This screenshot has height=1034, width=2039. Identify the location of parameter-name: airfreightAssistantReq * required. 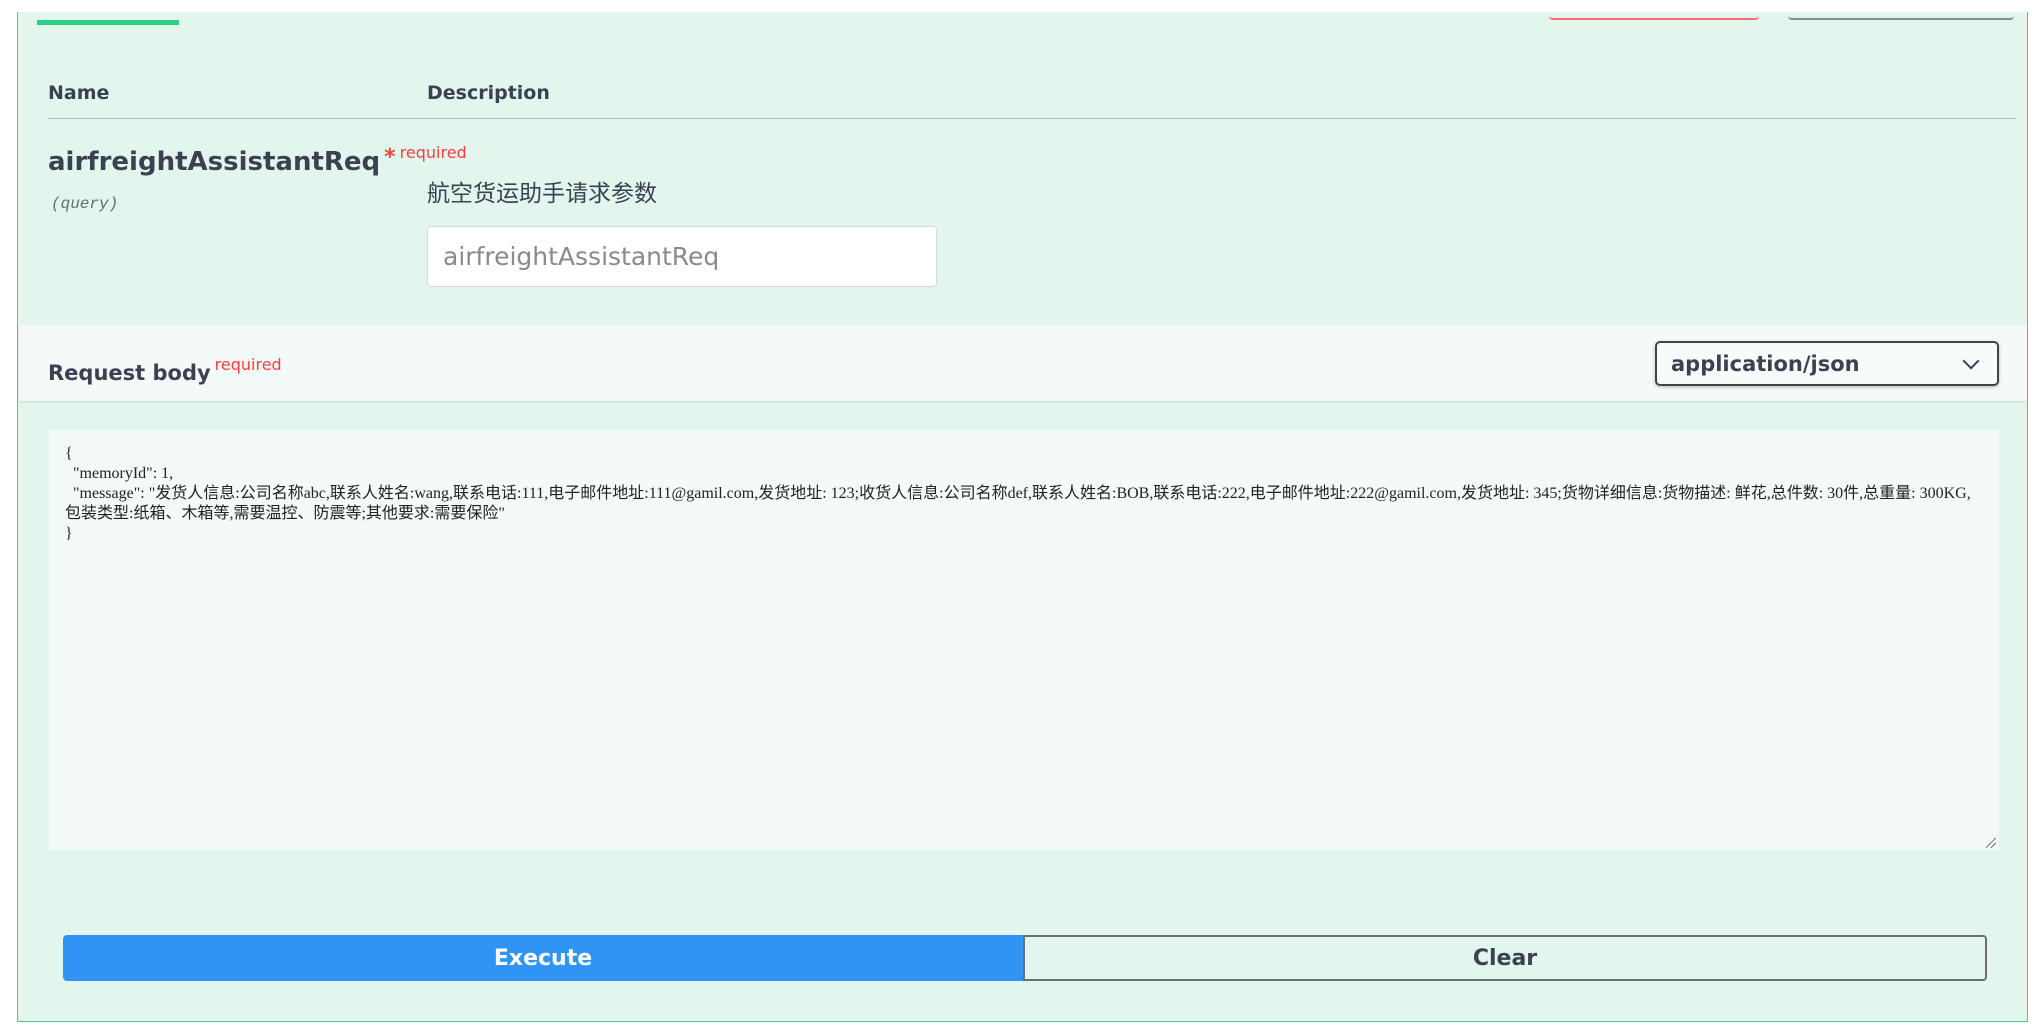
(257, 160).